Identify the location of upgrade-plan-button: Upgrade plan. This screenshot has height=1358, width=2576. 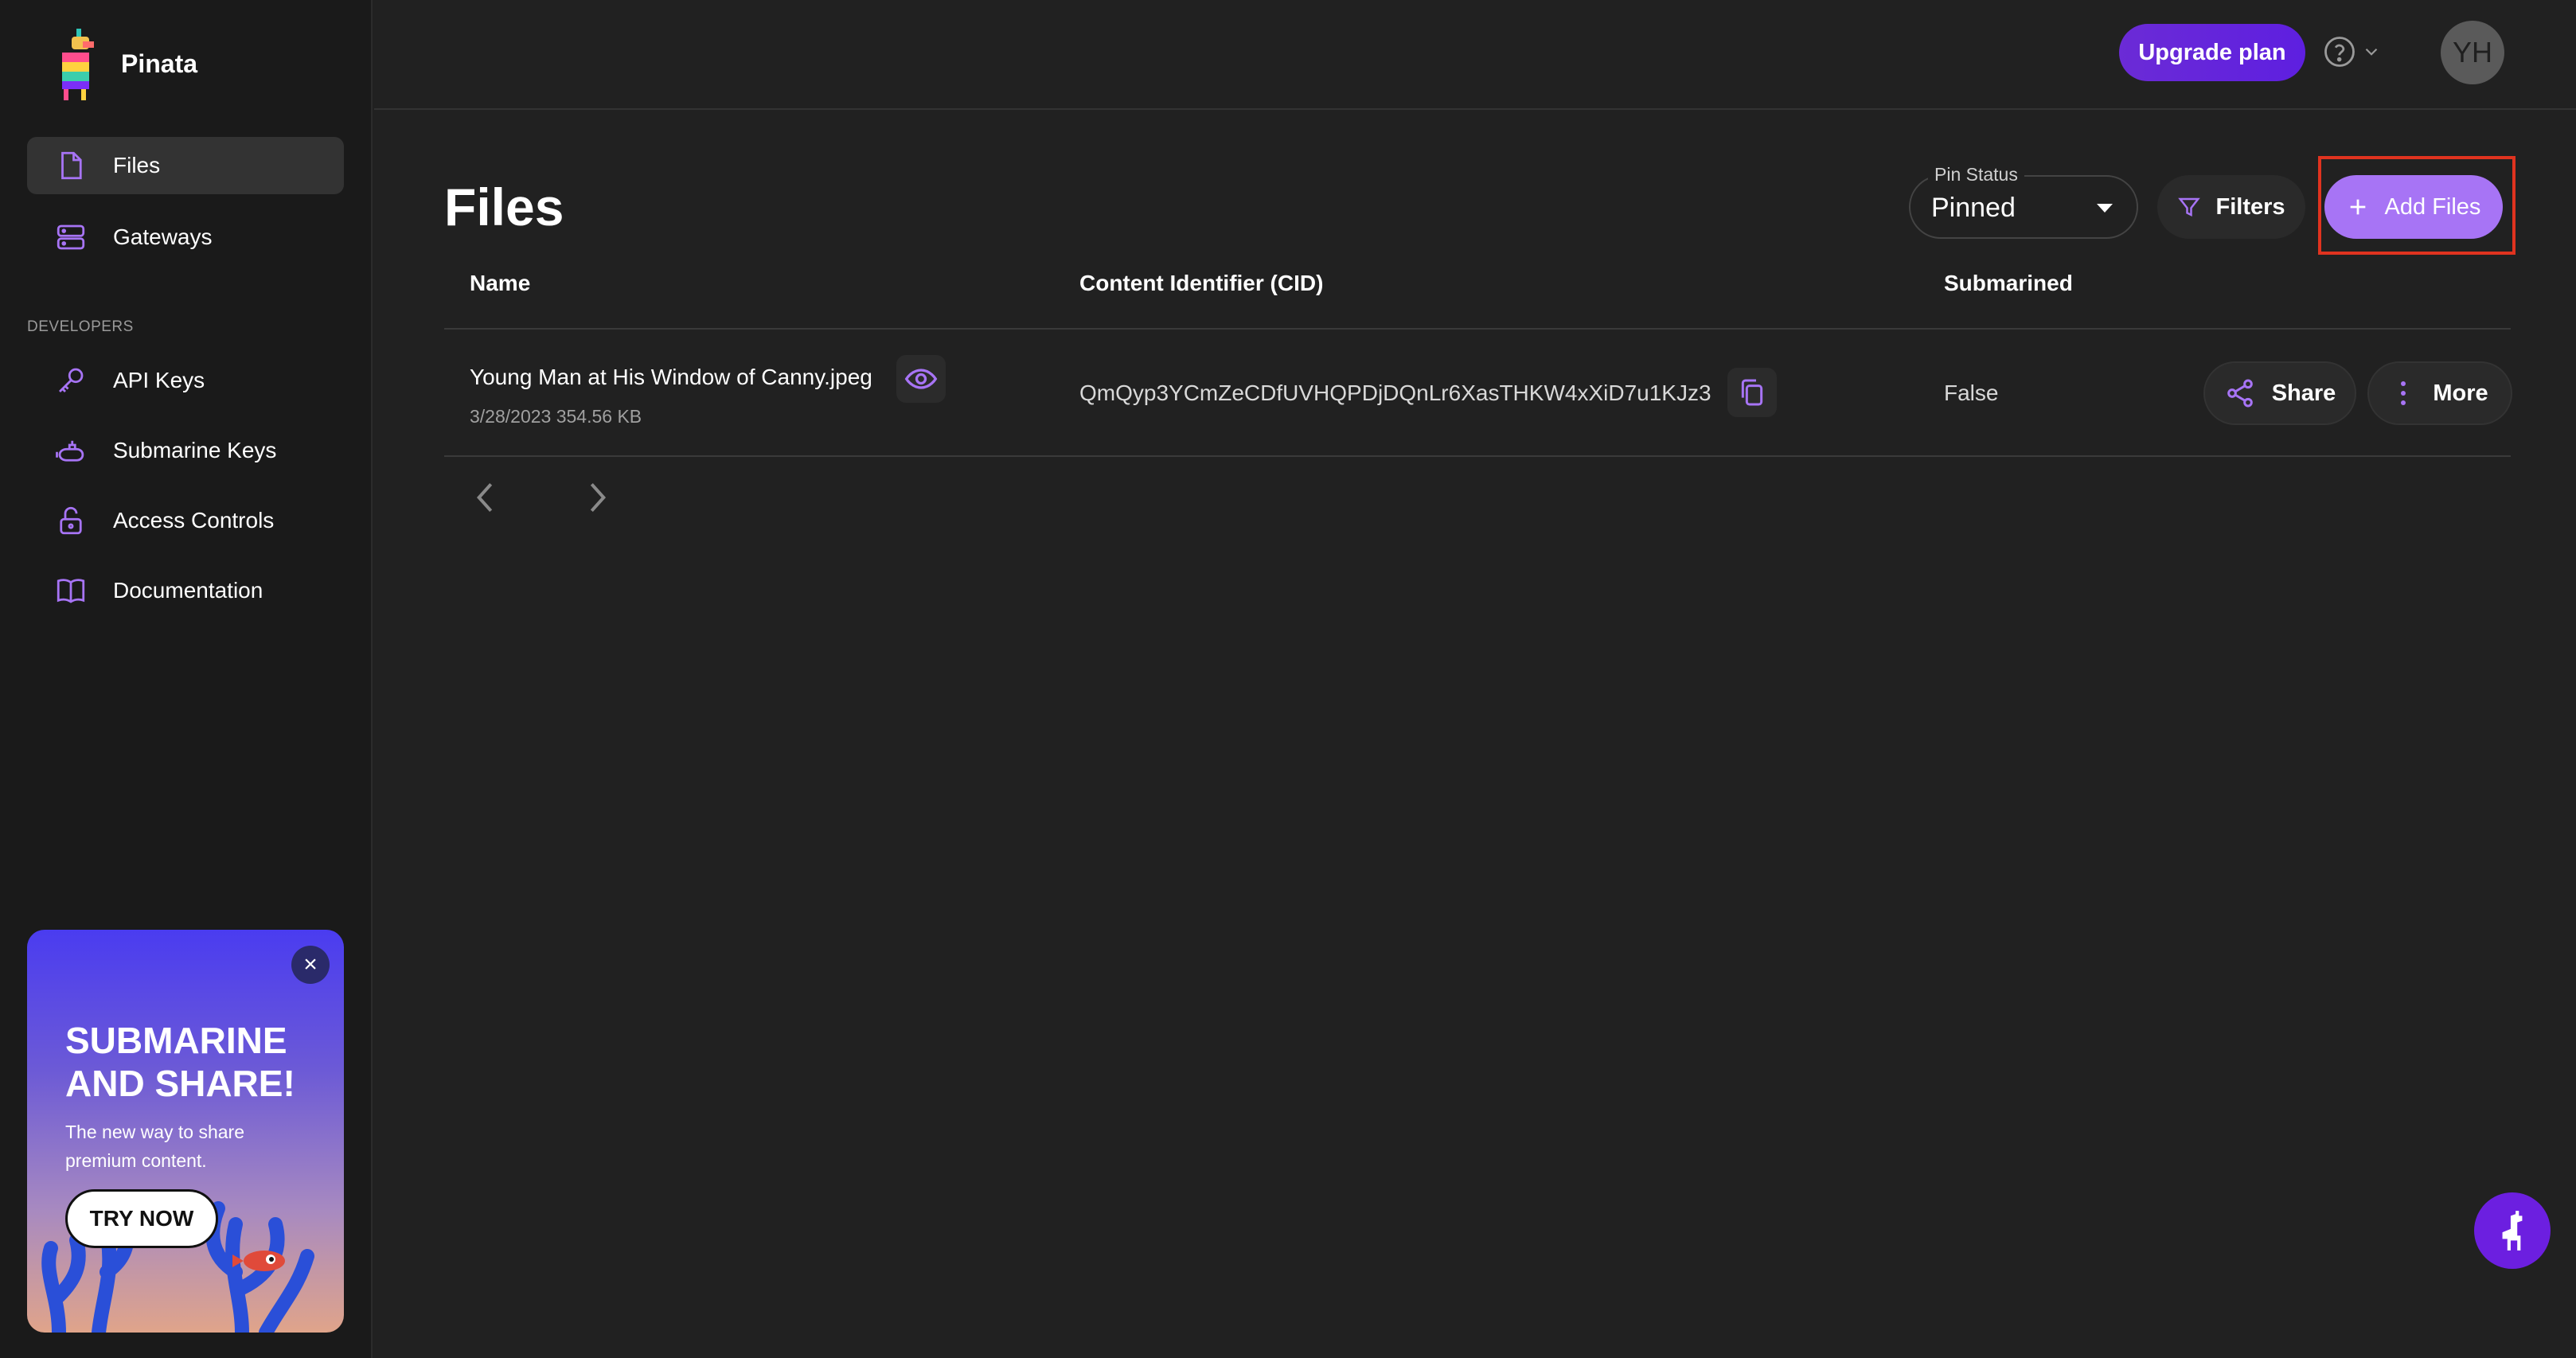
(2212, 52).